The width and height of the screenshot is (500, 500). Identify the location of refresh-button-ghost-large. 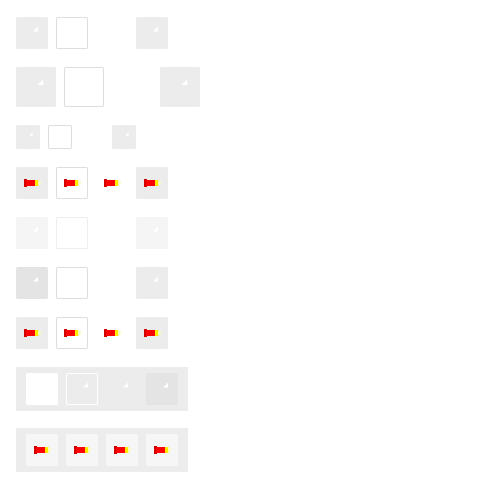
(132, 87).